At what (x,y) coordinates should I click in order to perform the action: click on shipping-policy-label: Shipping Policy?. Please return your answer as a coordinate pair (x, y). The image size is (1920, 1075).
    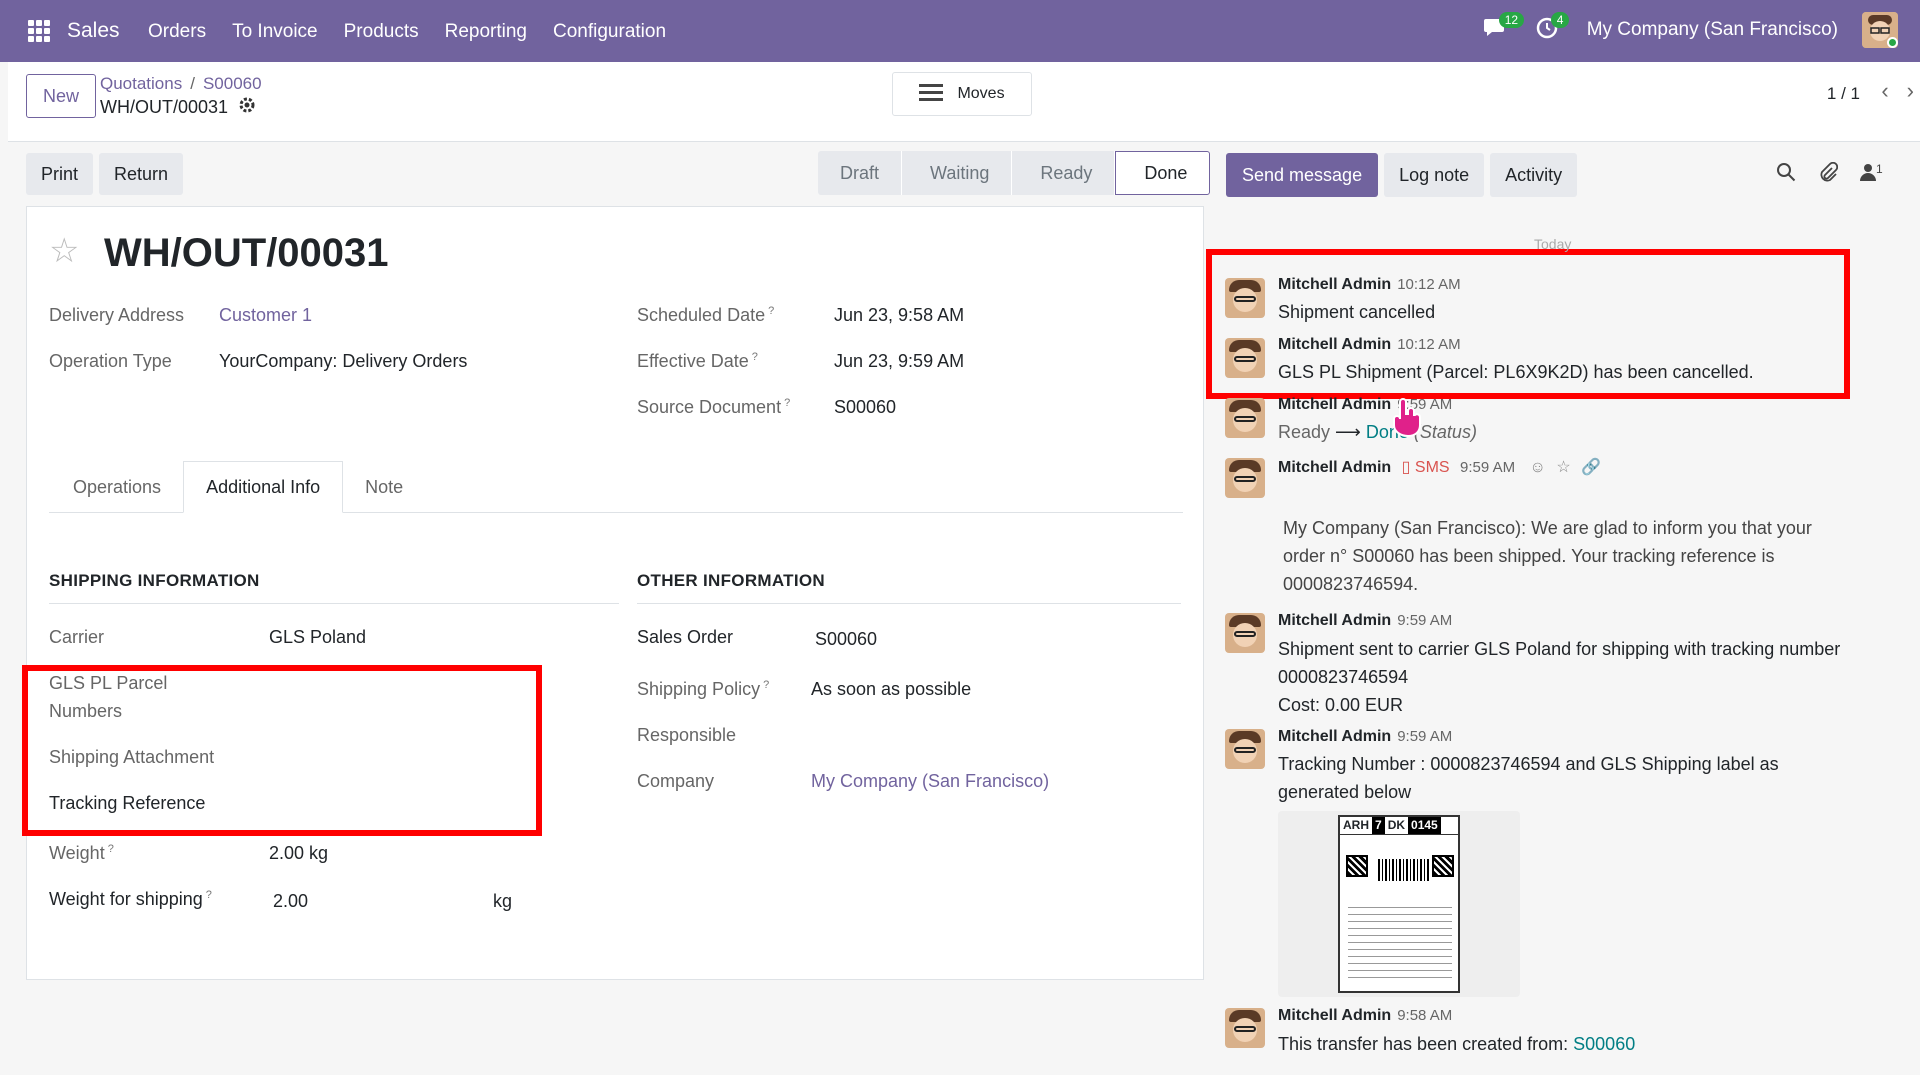
    Looking at the image, I should click on (703, 689).